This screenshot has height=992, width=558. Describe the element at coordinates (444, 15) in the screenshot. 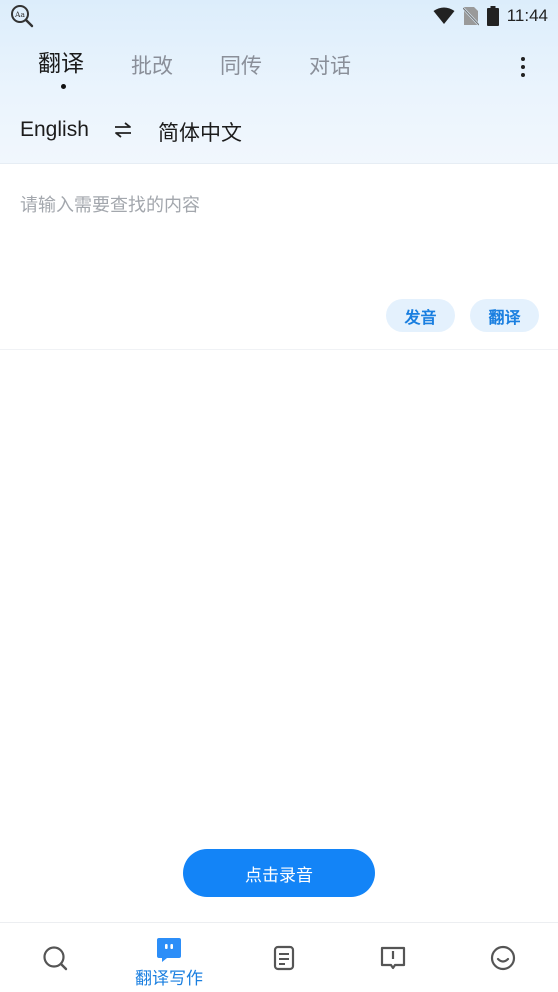

I see `wifi-icon` at that location.